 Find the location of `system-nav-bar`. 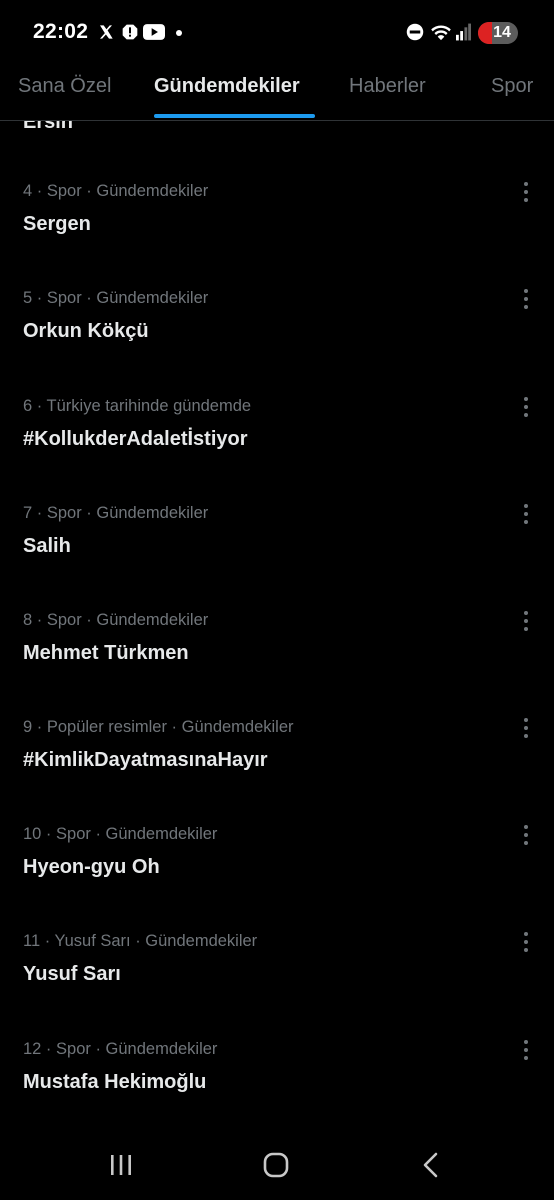

system-nav-bar is located at coordinates (277, 1165).